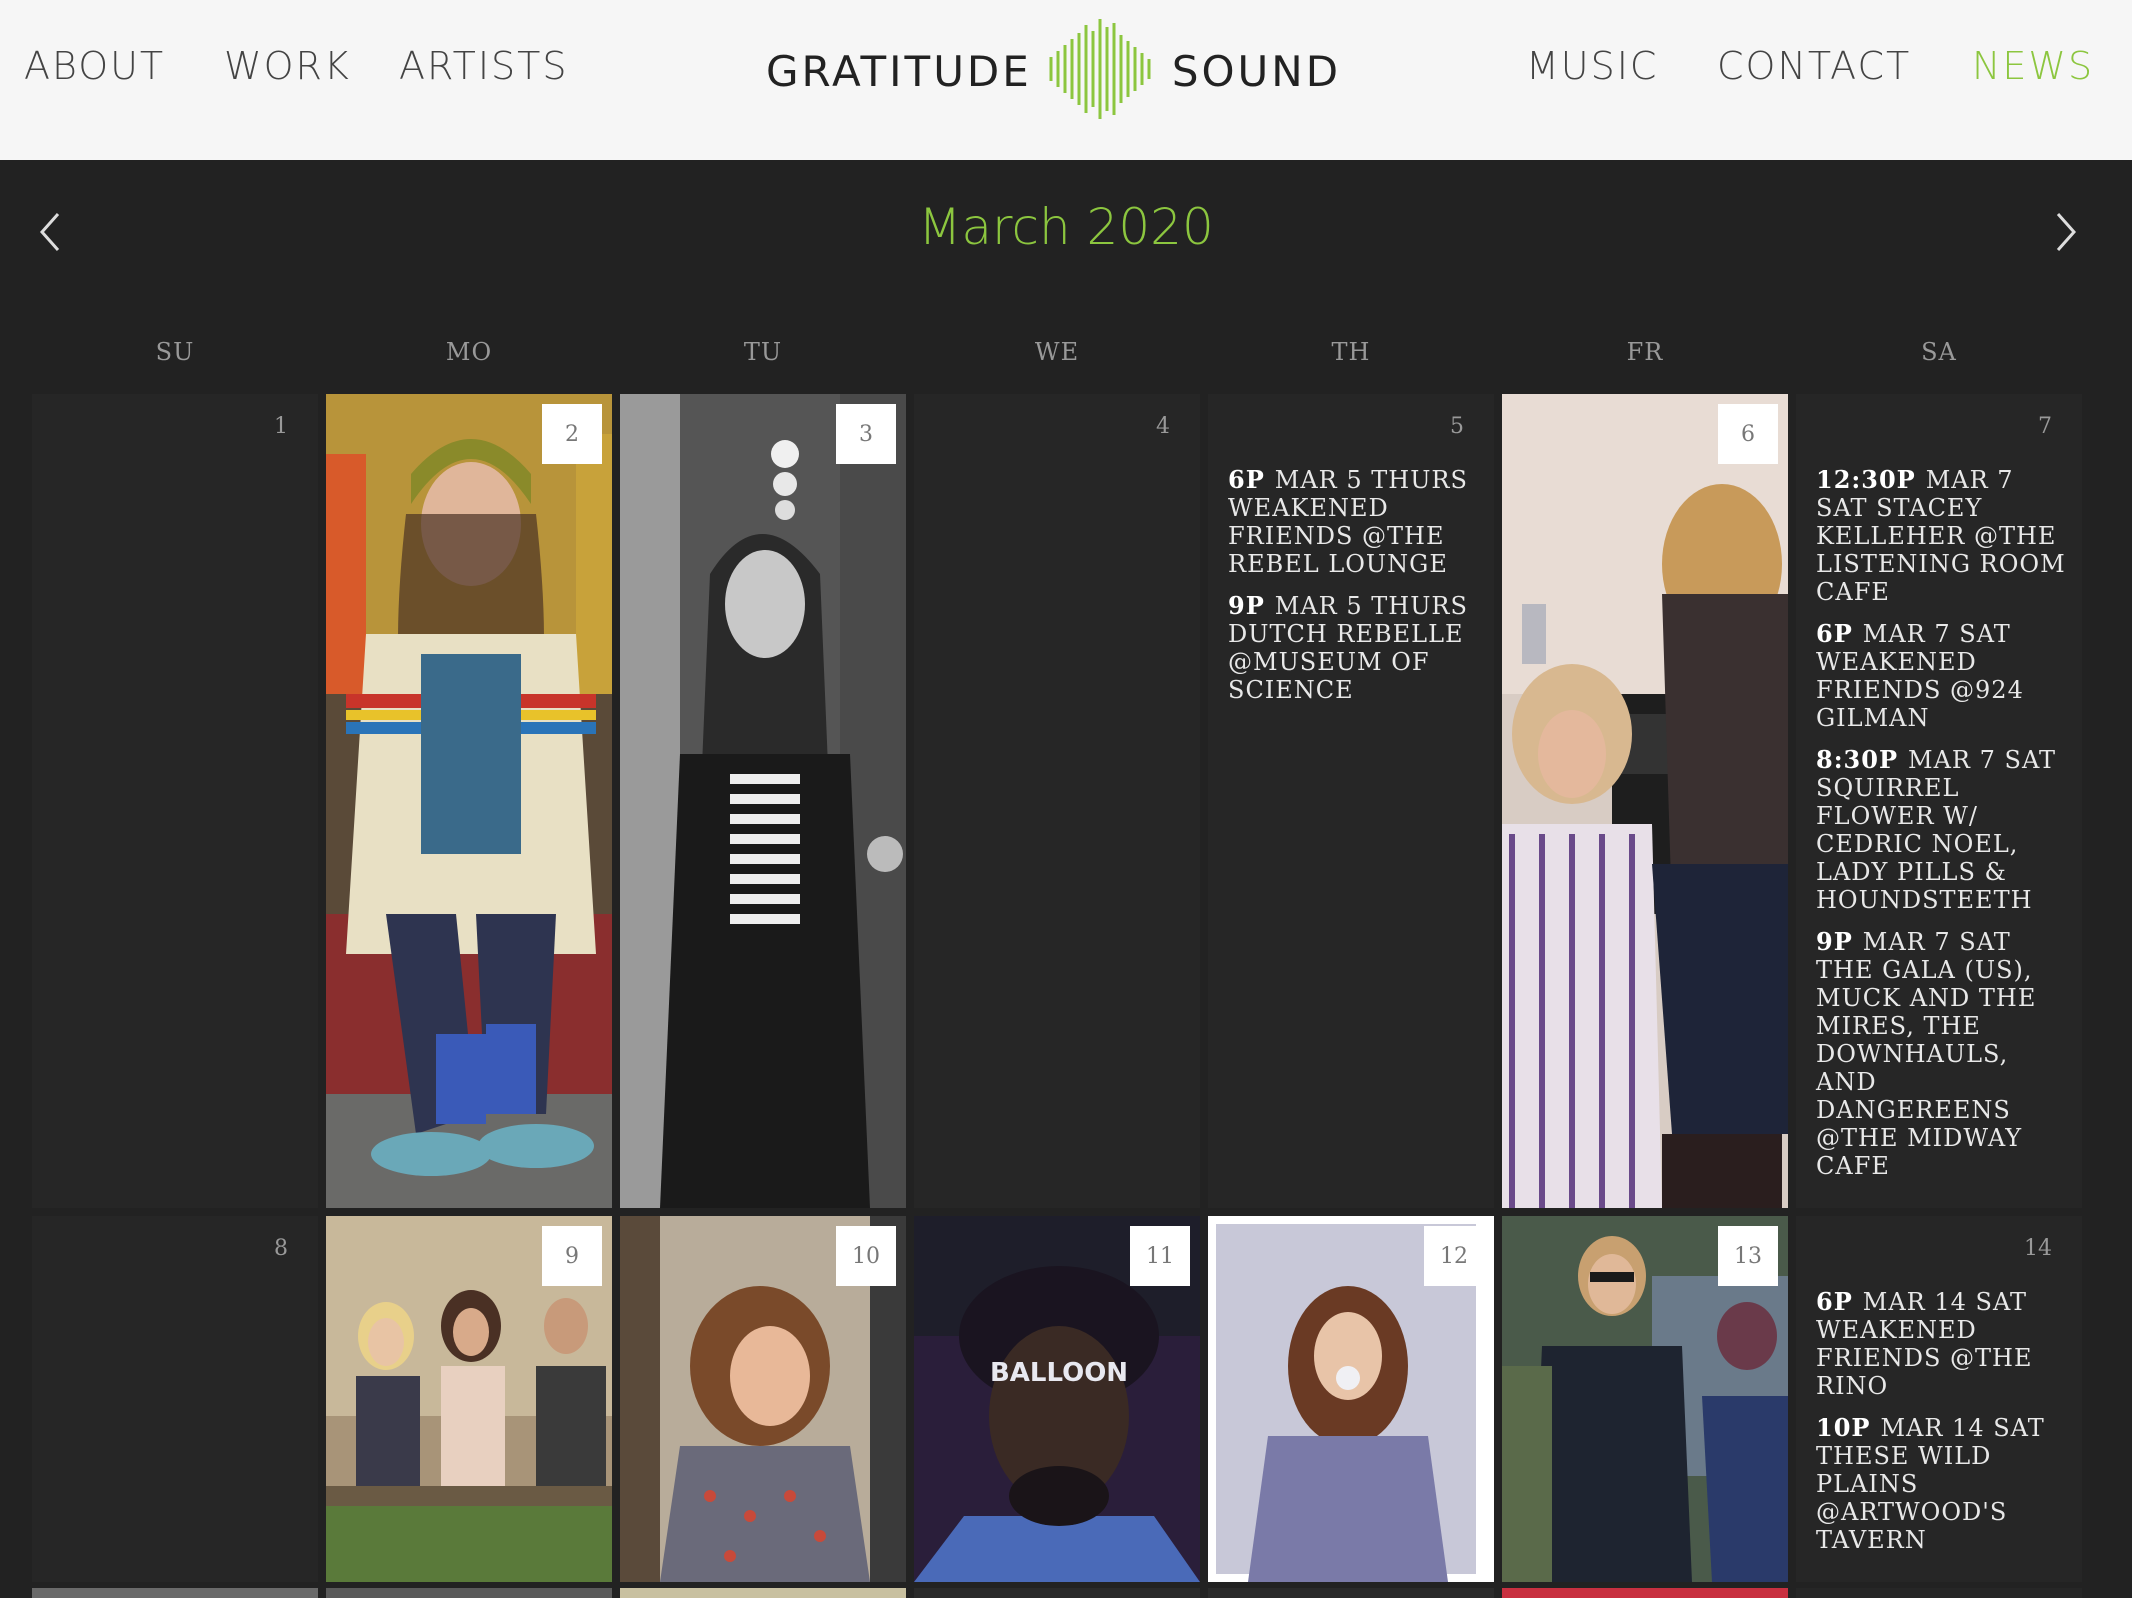 This screenshot has width=2132, height=1598. What do you see at coordinates (1102, 71) in the screenshot?
I see `soundwave-icon` at bounding box center [1102, 71].